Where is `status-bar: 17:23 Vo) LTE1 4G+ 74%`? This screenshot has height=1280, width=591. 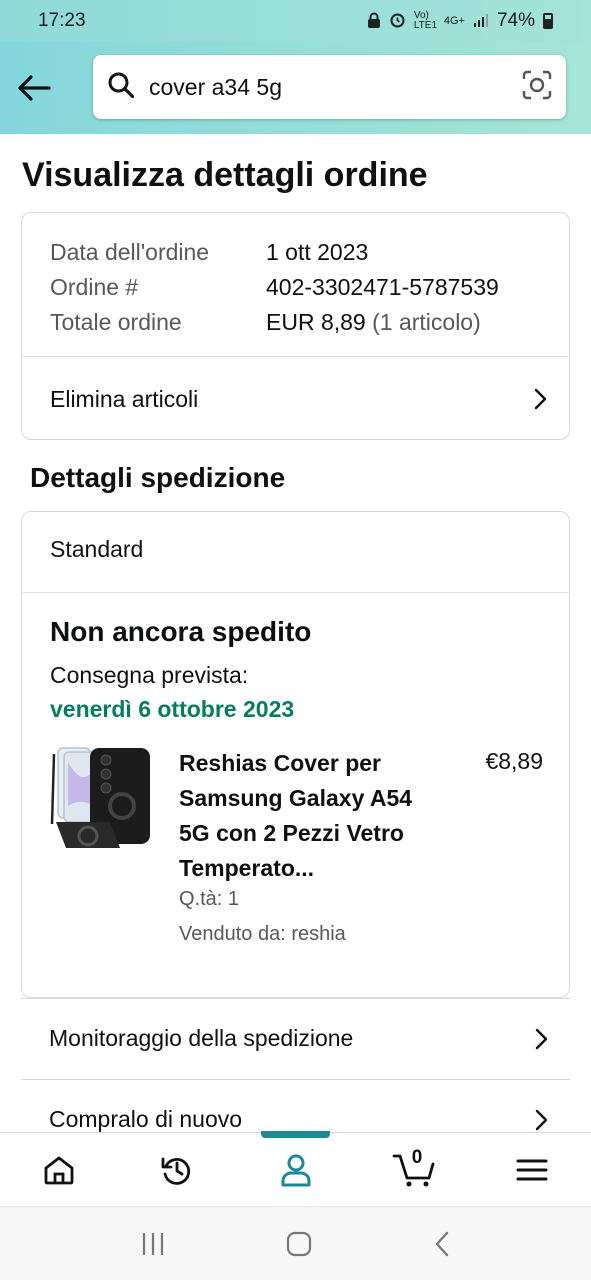
status-bar: 17:23 Vo) LTE1 4G+ 74% is located at coordinates (295, 21).